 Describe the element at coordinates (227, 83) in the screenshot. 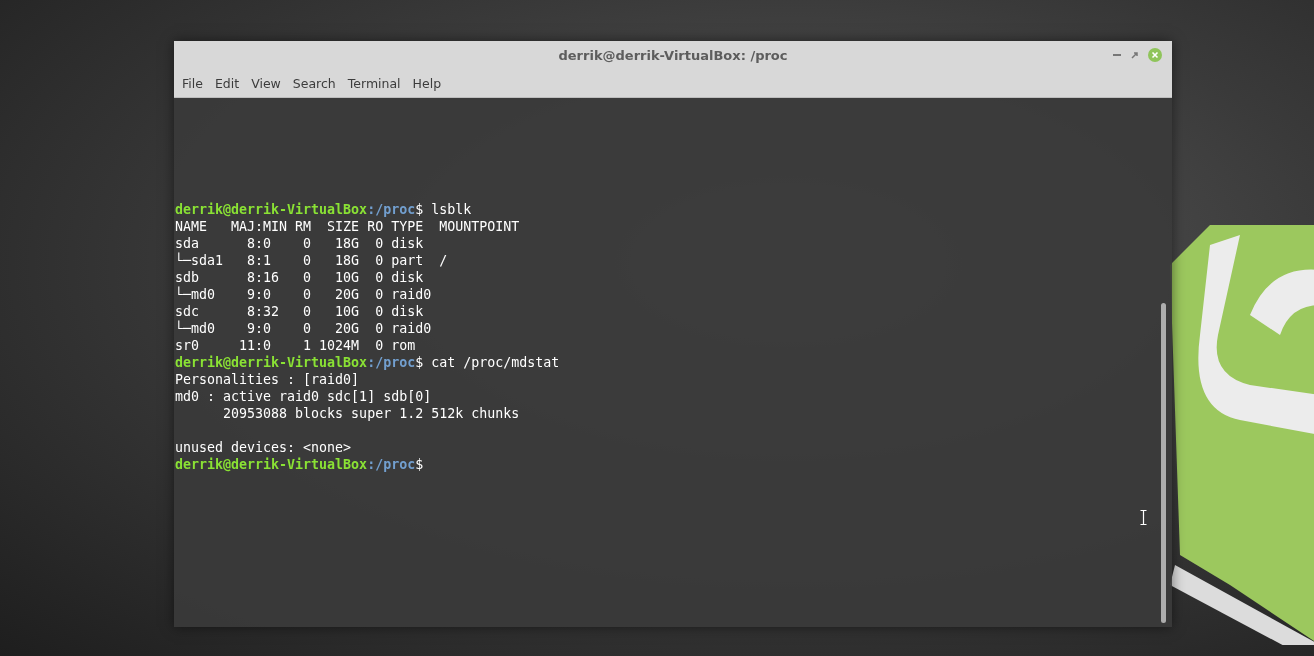

I see `menu-item: Edit` at that location.